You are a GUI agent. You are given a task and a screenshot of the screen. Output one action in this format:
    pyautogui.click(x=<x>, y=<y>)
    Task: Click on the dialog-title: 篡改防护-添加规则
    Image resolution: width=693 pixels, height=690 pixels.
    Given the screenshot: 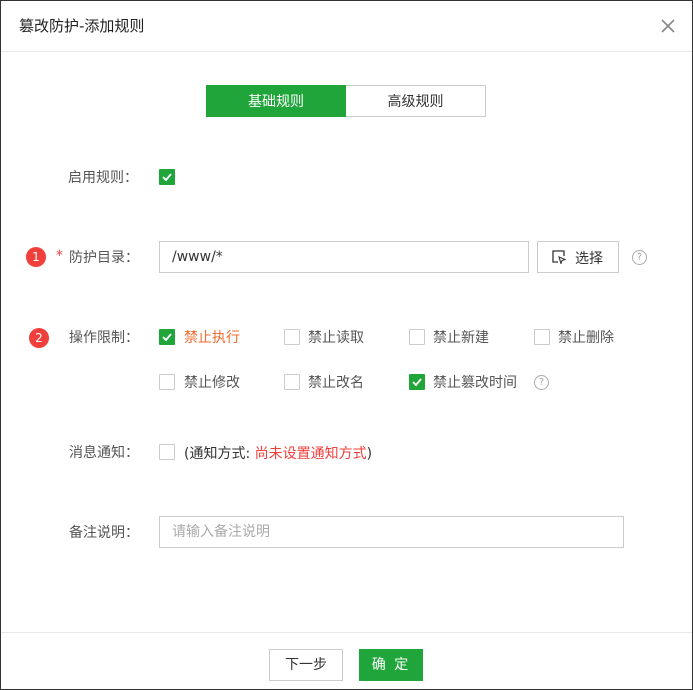 What is the action you would take?
    pyautogui.click(x=82, y=26)
    